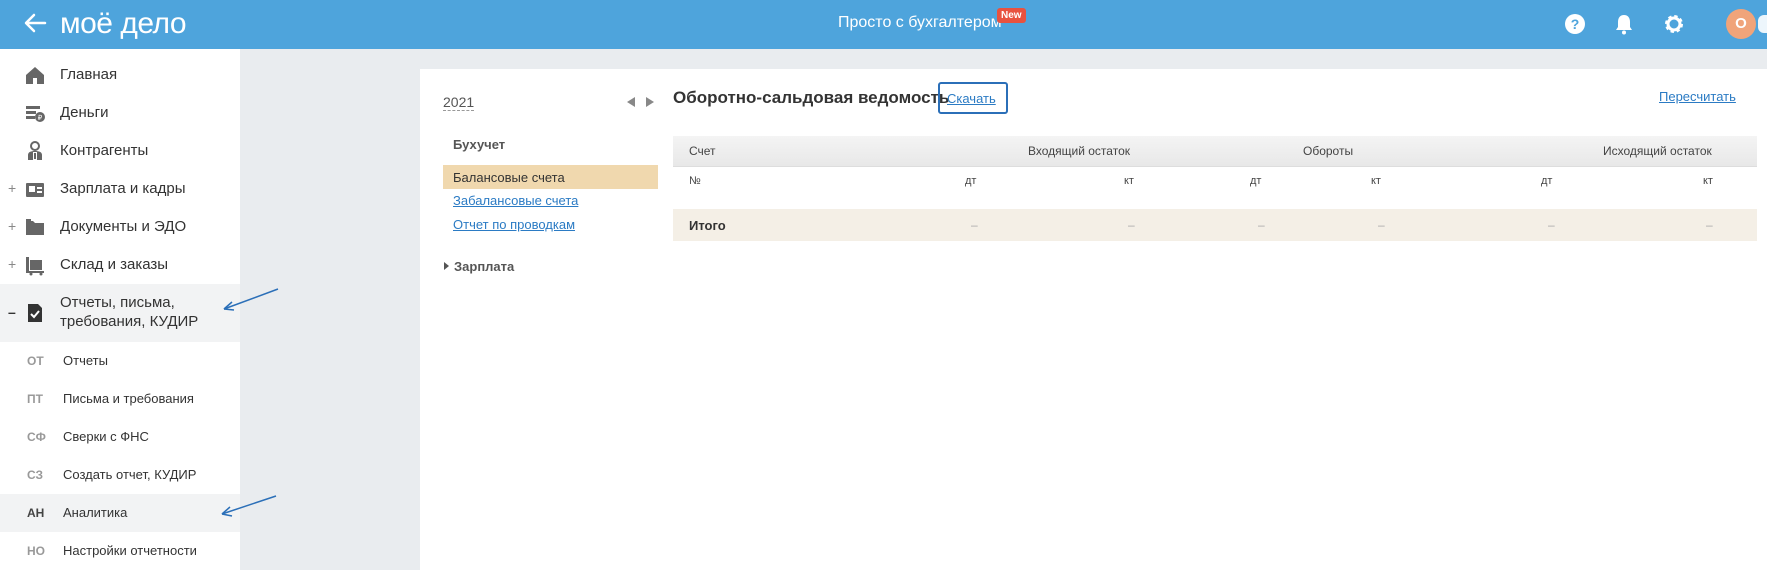 This screenshot has height=570, width=1767. I want to click on year-selector: 2021, so click(459, 102).